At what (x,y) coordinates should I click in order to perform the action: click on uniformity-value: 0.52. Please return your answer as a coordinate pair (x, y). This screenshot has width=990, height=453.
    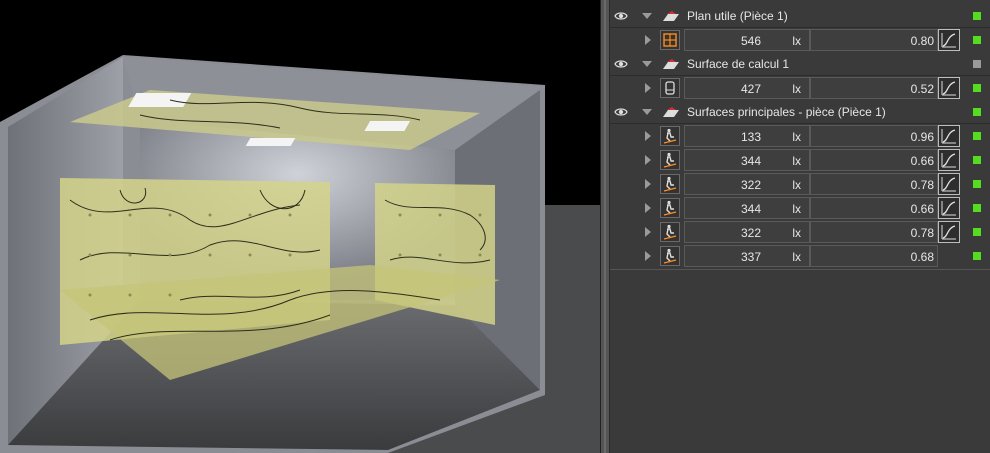
    Looking at the image, I should click on (922, 89).